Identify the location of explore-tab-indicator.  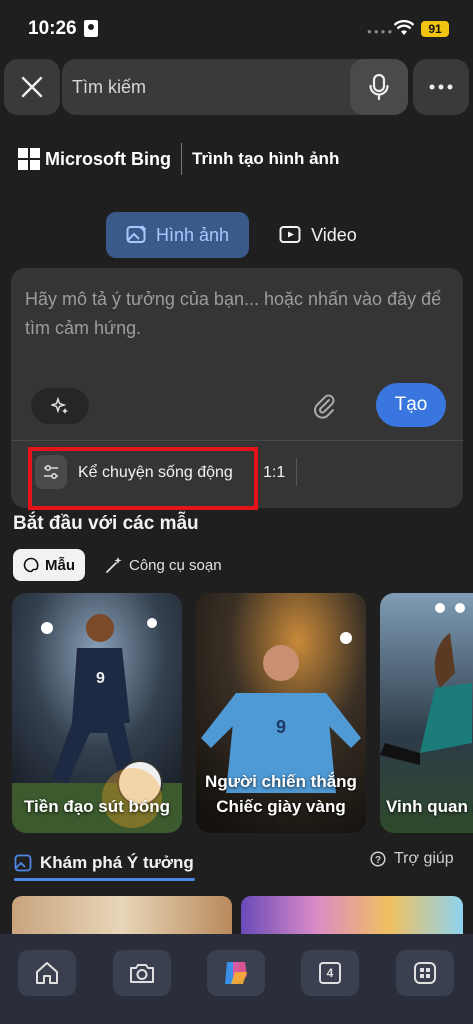
(104, 879).